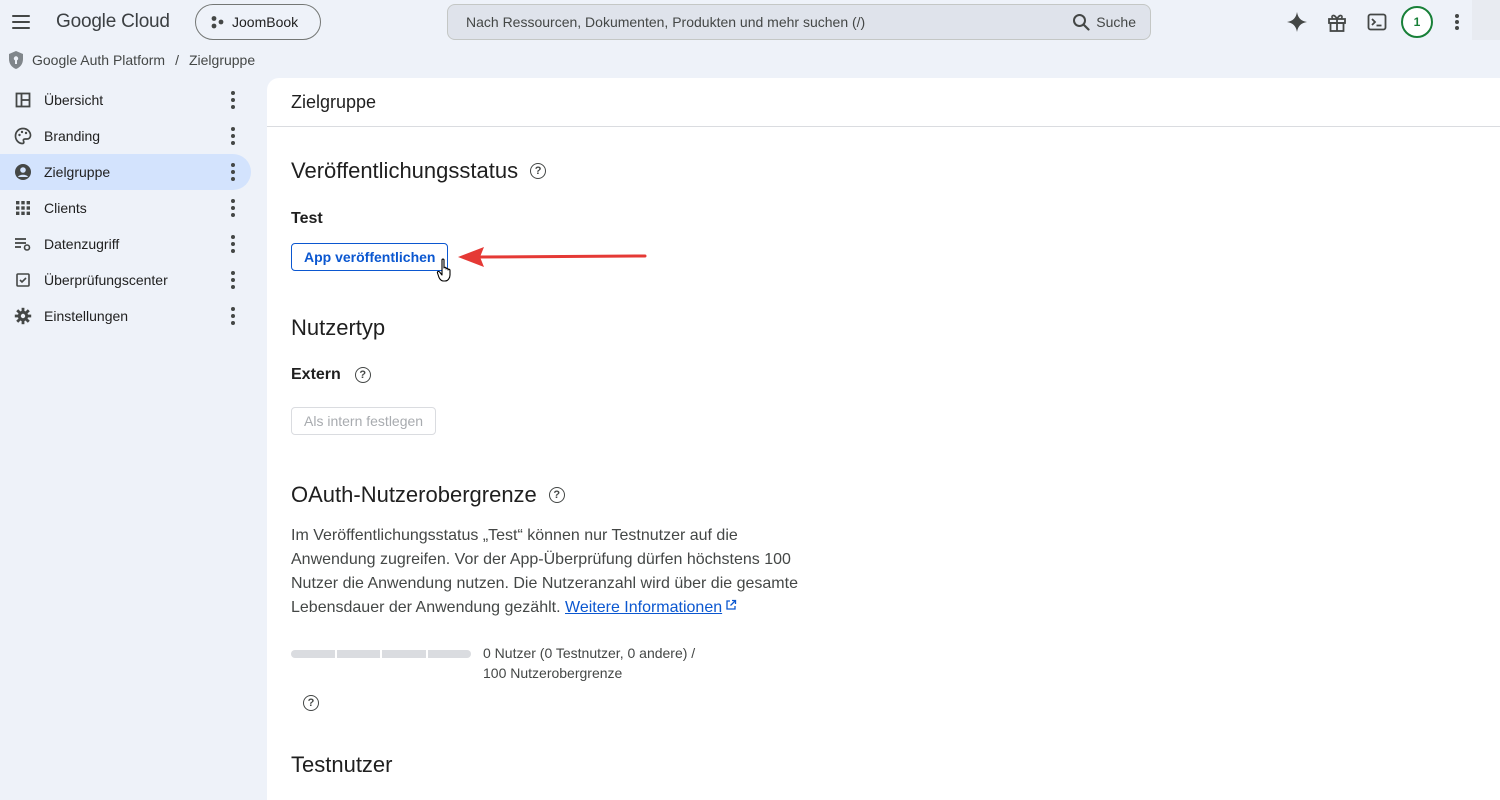  What do you see at coordinates (113, 22) in the screenshot?
I see `google-cloud-logo: Google Cloud` at bounding box center [113, 22].